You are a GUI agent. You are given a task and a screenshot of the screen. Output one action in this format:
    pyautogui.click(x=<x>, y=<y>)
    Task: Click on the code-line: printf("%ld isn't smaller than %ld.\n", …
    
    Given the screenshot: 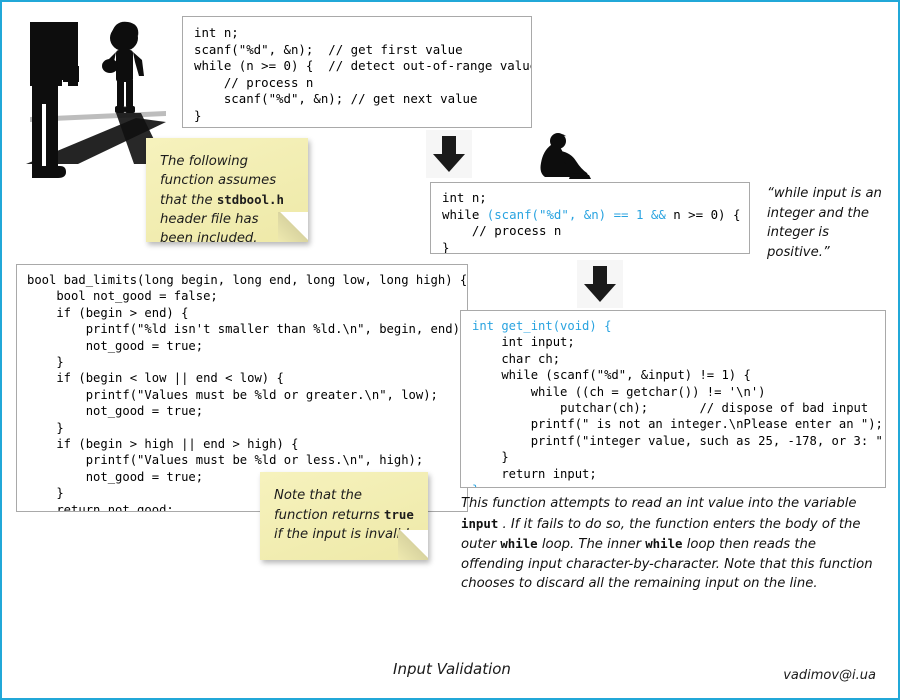 What is the action you would take?
    pyautogui.click(x=247, y=329)
    